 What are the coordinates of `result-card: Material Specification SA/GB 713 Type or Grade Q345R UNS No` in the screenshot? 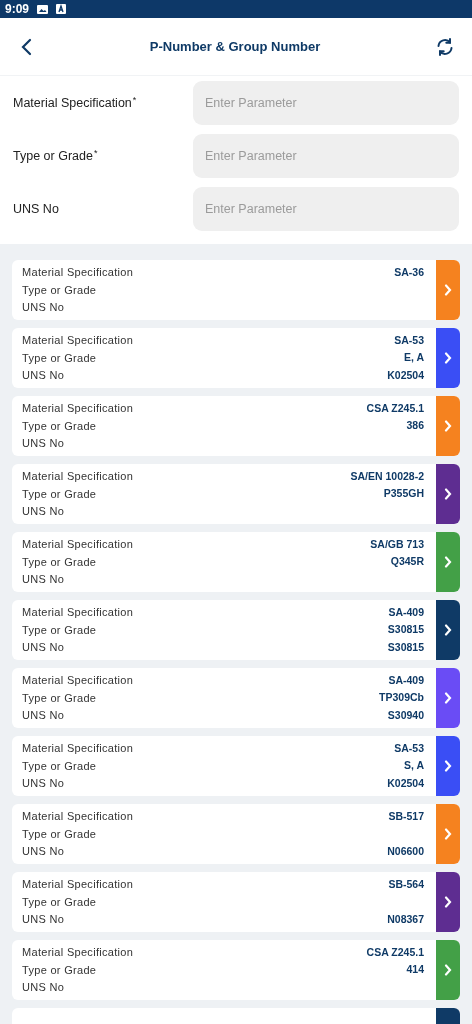 It's located at (236, 562).